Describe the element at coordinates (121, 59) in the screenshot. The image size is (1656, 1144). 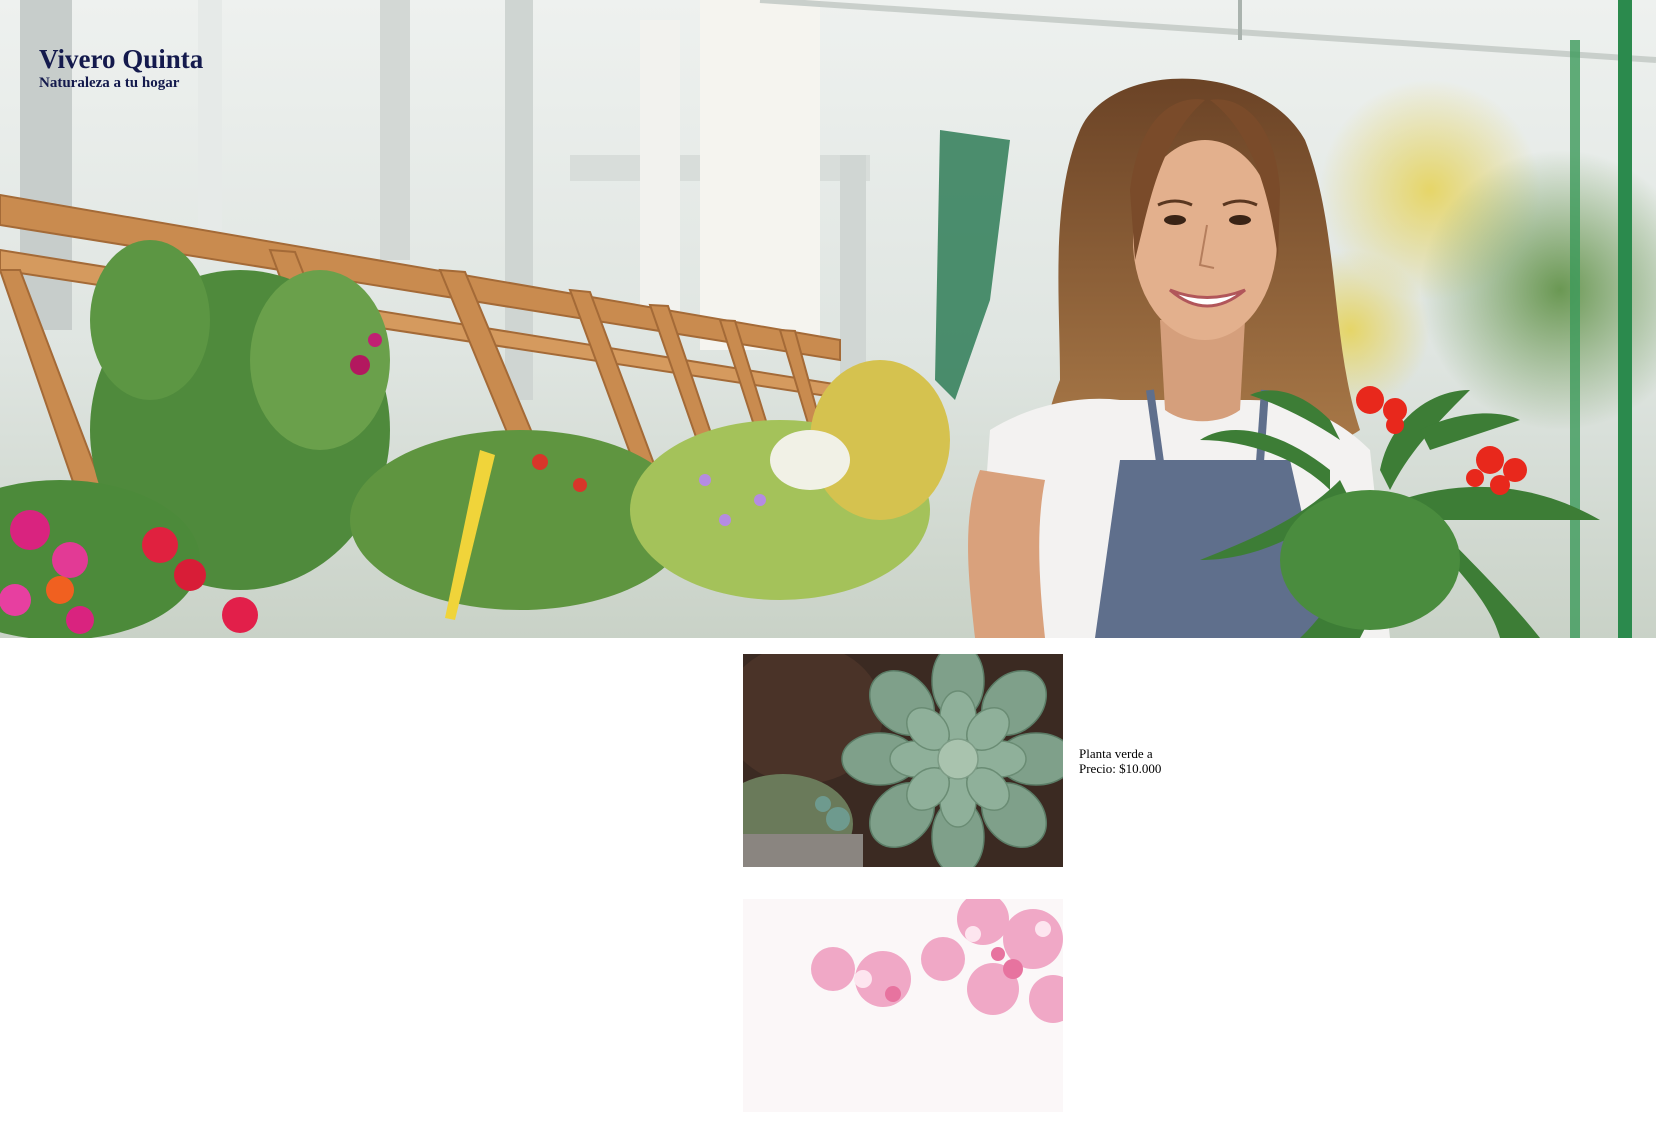
I see `site-title: Vivero Quinta` at that location.